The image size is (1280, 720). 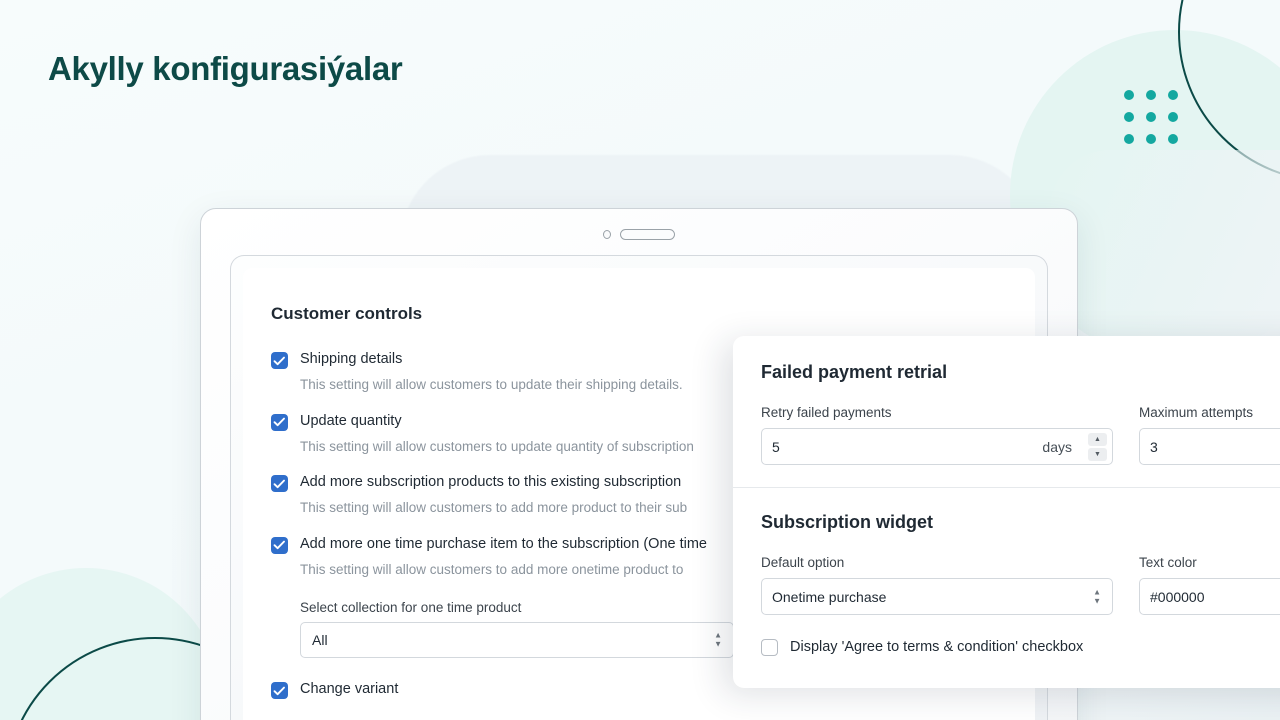 I want to click on collection-field-label: Select collection for one time product, so click(x=411, y=608).